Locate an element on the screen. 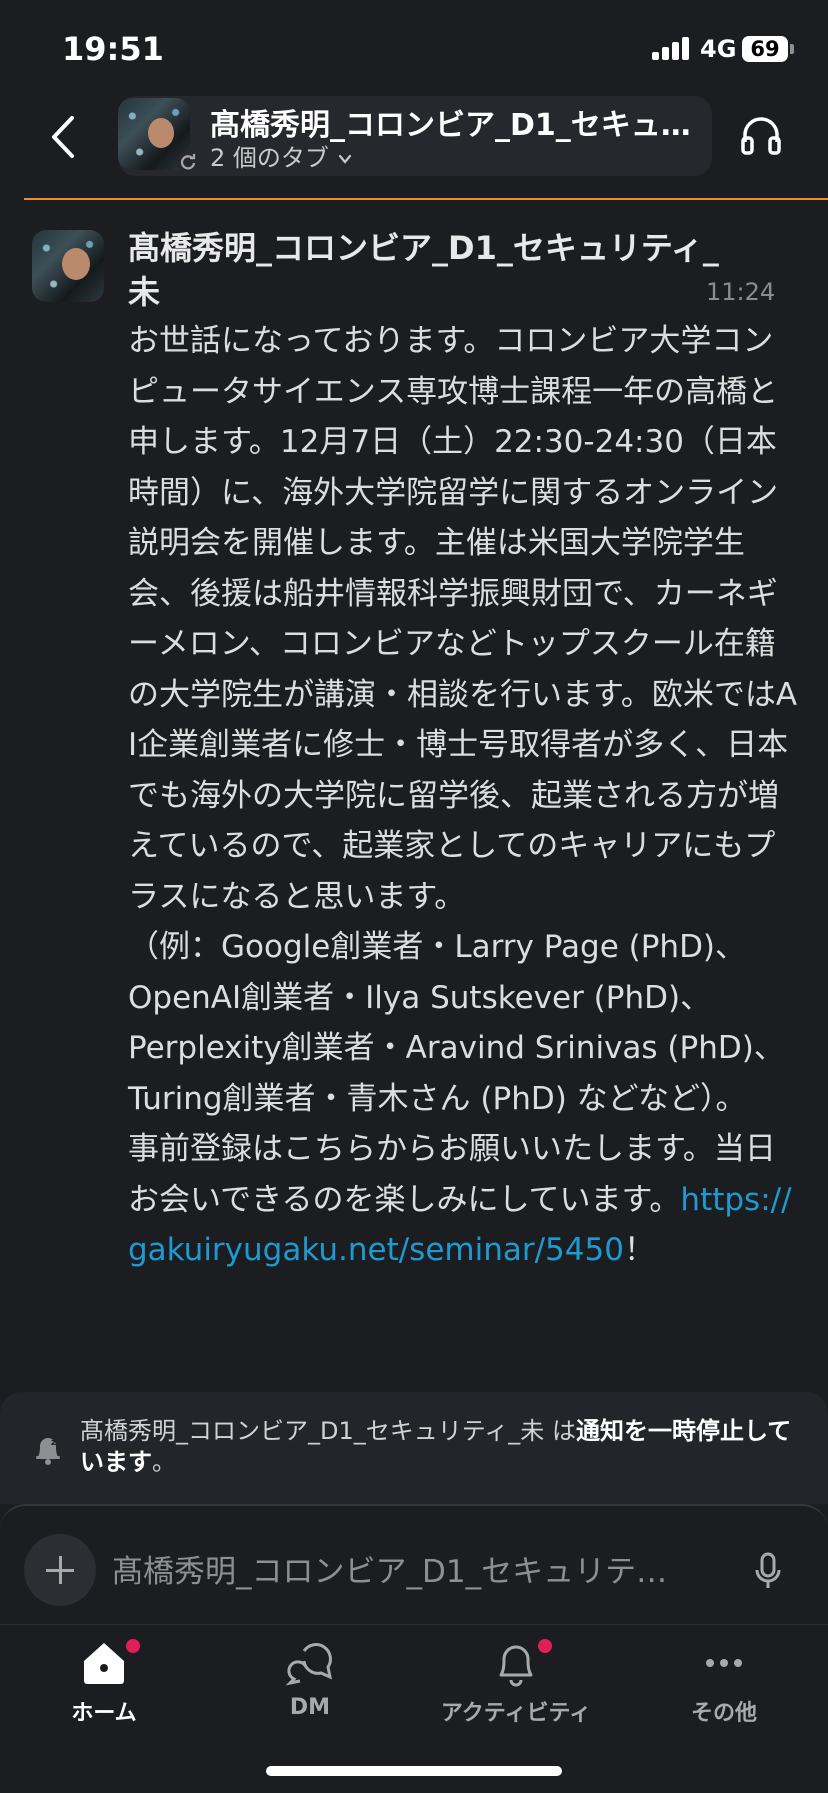 This screenshot has width=828, height=1793. message-sender: 髙橋秀明_コロンビア_D1_セキュリティ_未 is located at coordinates (428, 270).